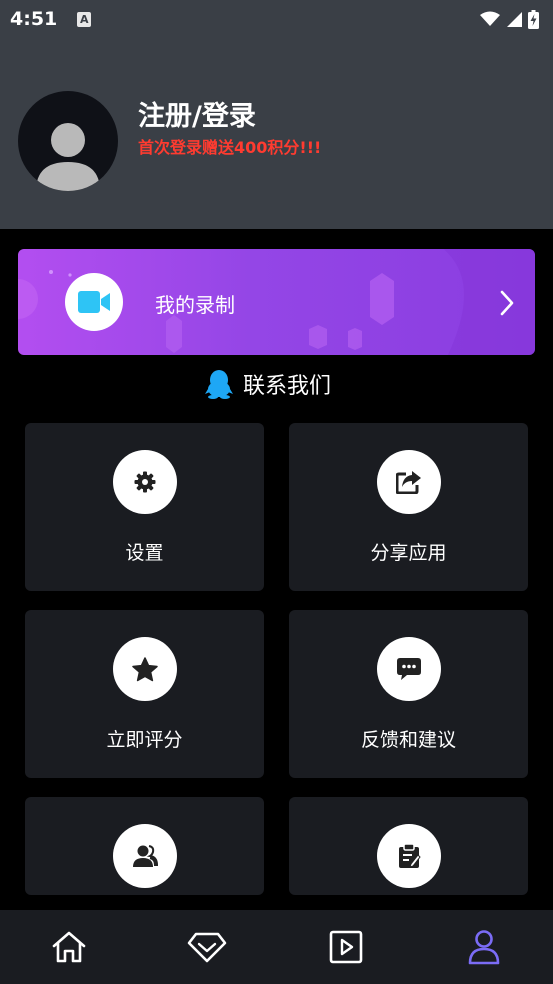 Image resolution: width=553 pixels, height=984 pixels. I want to click on notification-badge: A, so click(84, 19).